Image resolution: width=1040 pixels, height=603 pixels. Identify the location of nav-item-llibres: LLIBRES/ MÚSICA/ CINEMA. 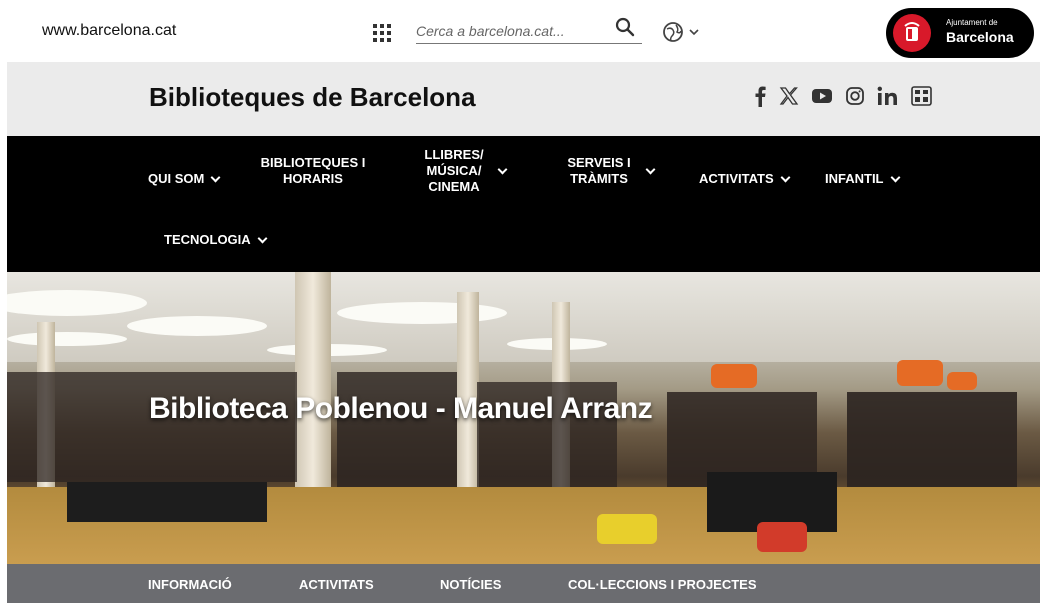
(464, 171).